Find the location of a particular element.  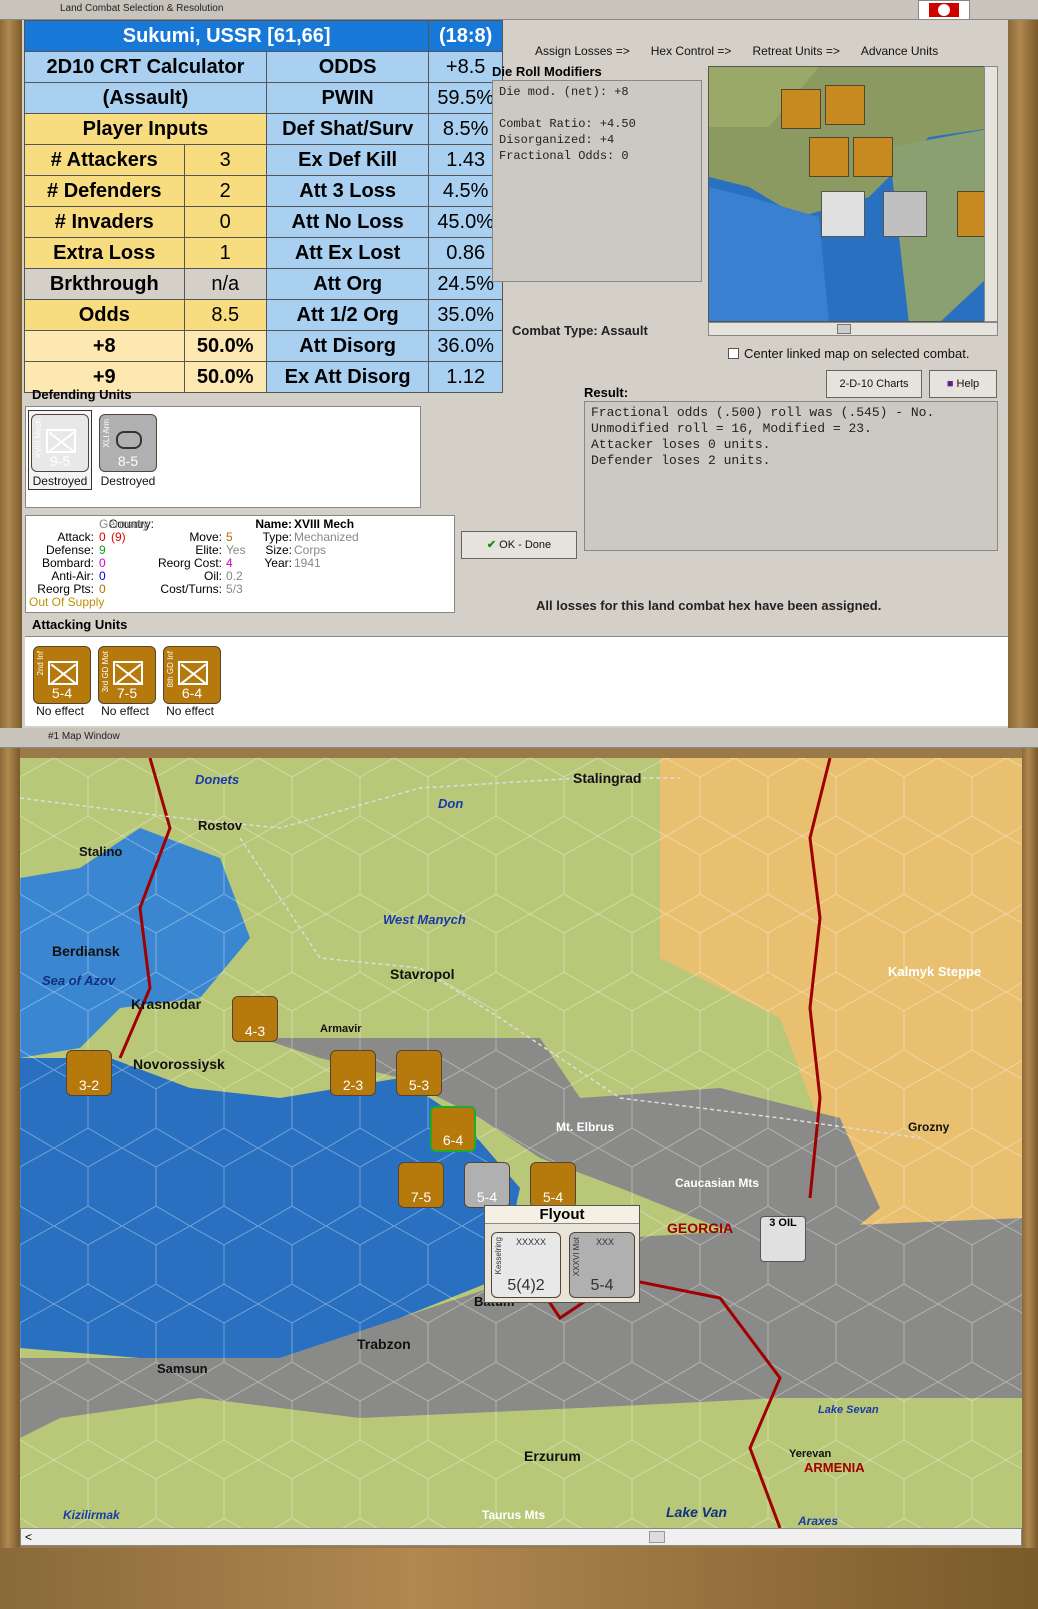

mech-infantry-icon is located at coordinates (61, 441).